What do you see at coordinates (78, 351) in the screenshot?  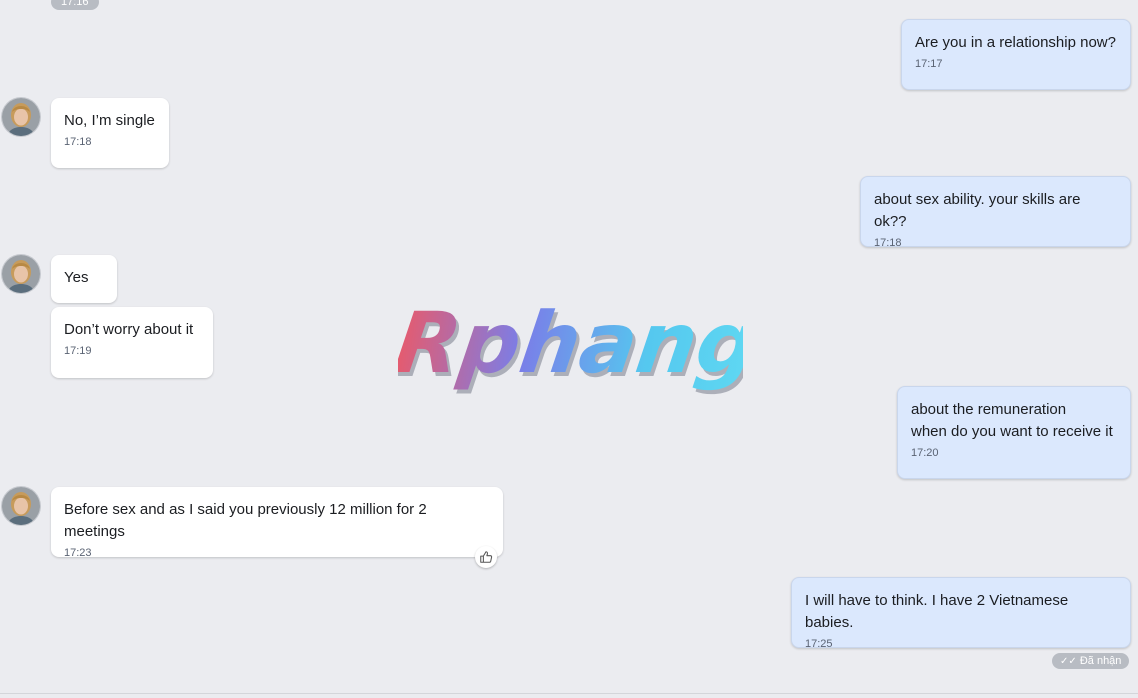 I see `message-time: 17:19` at bounding box center [78, 351].